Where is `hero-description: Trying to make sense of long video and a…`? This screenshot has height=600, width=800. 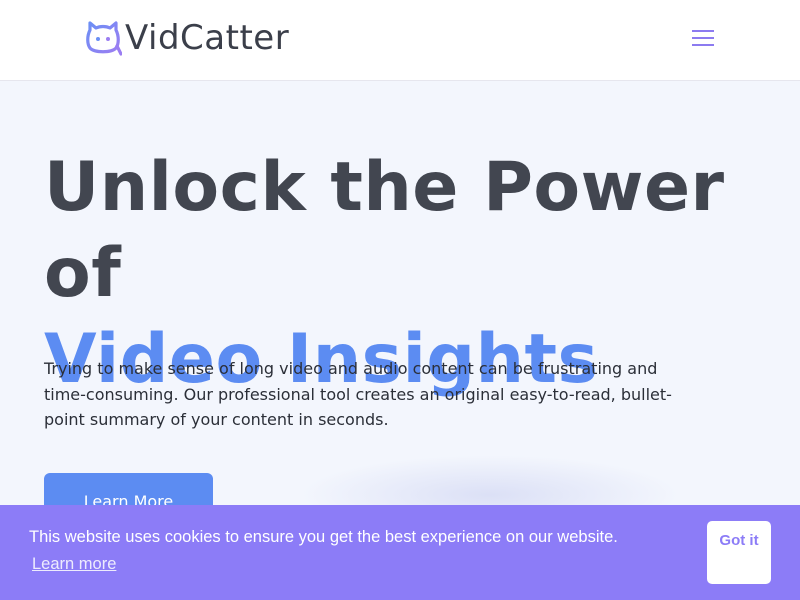 hero-description: Trying to make sense of long video and a… is located at coordinates (358, 394).